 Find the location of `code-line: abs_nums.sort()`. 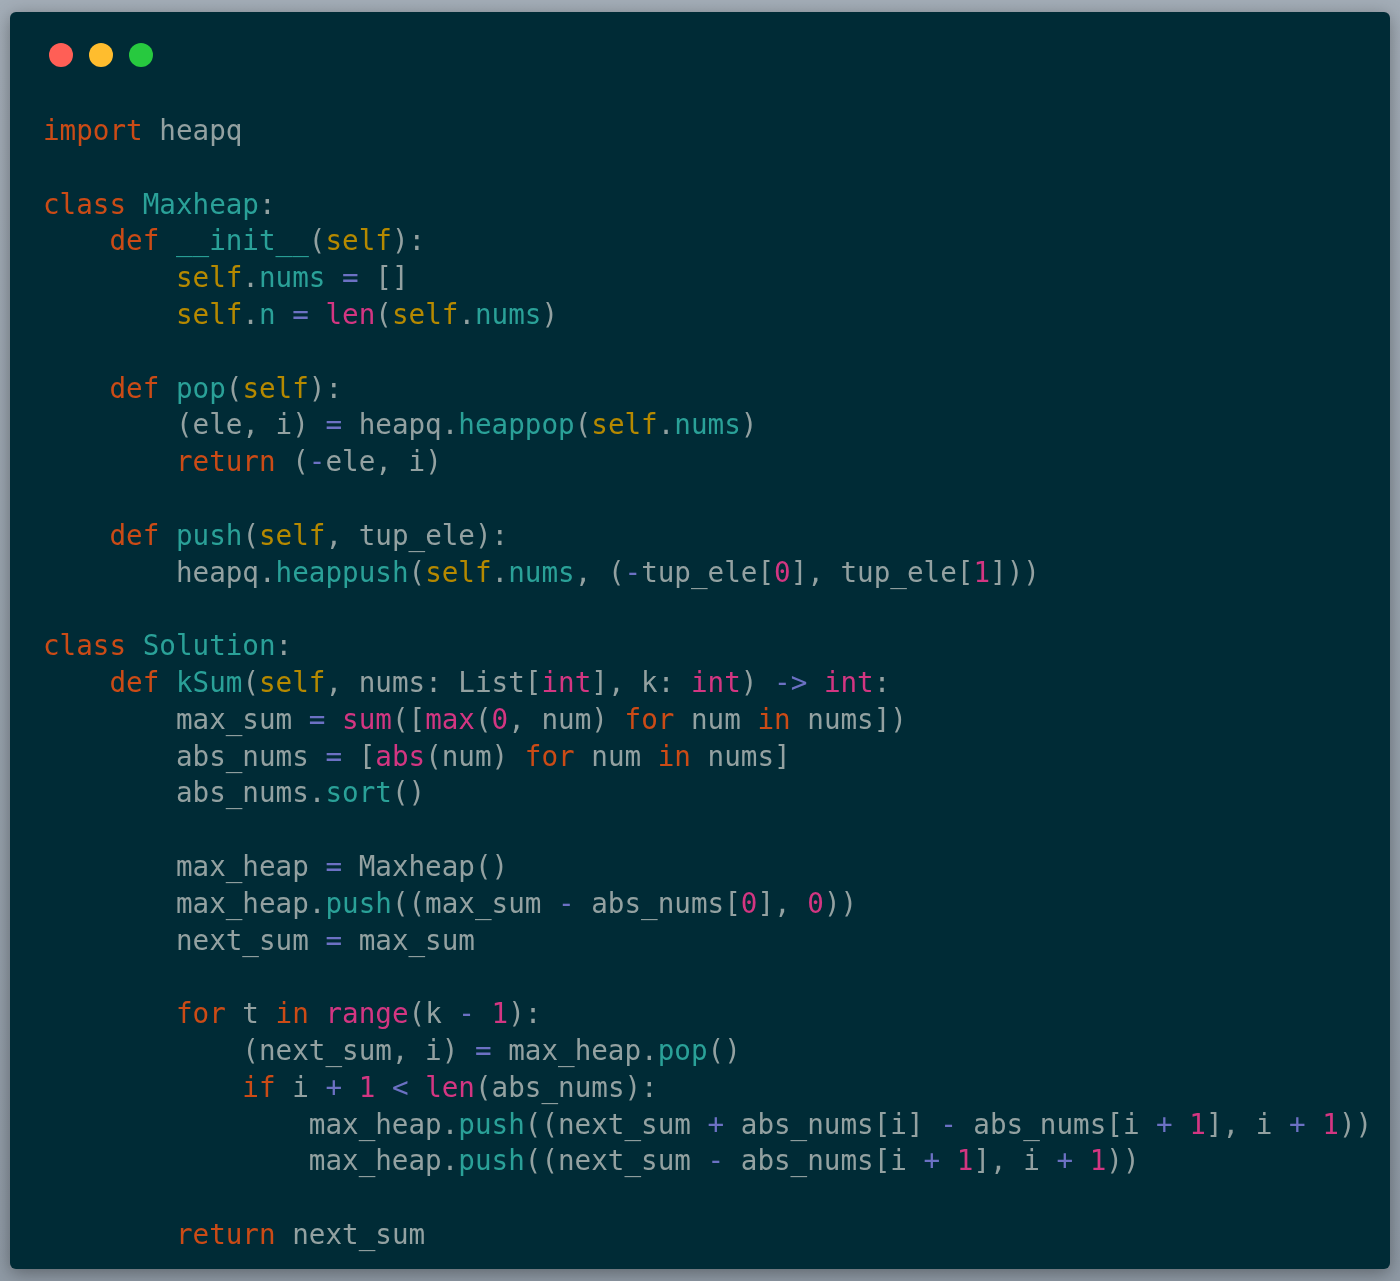

code-line: abs_nums.sort() is located at coordinates (300, 793).